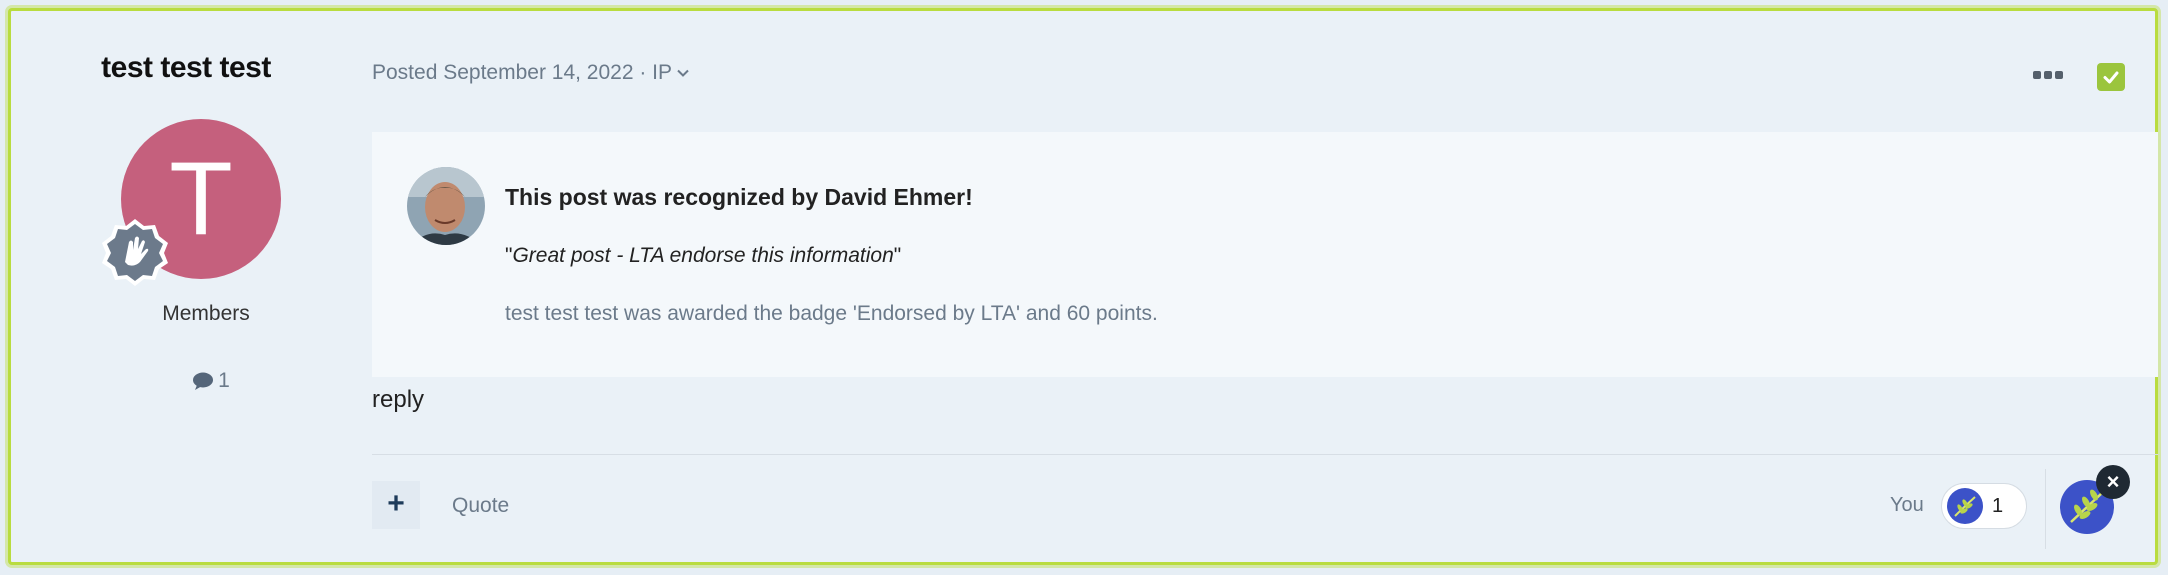  What do you see at coordinates (1998, 505) in the screenshot?
I see `reaction-count: 1` at bounding box center [1998, 505].